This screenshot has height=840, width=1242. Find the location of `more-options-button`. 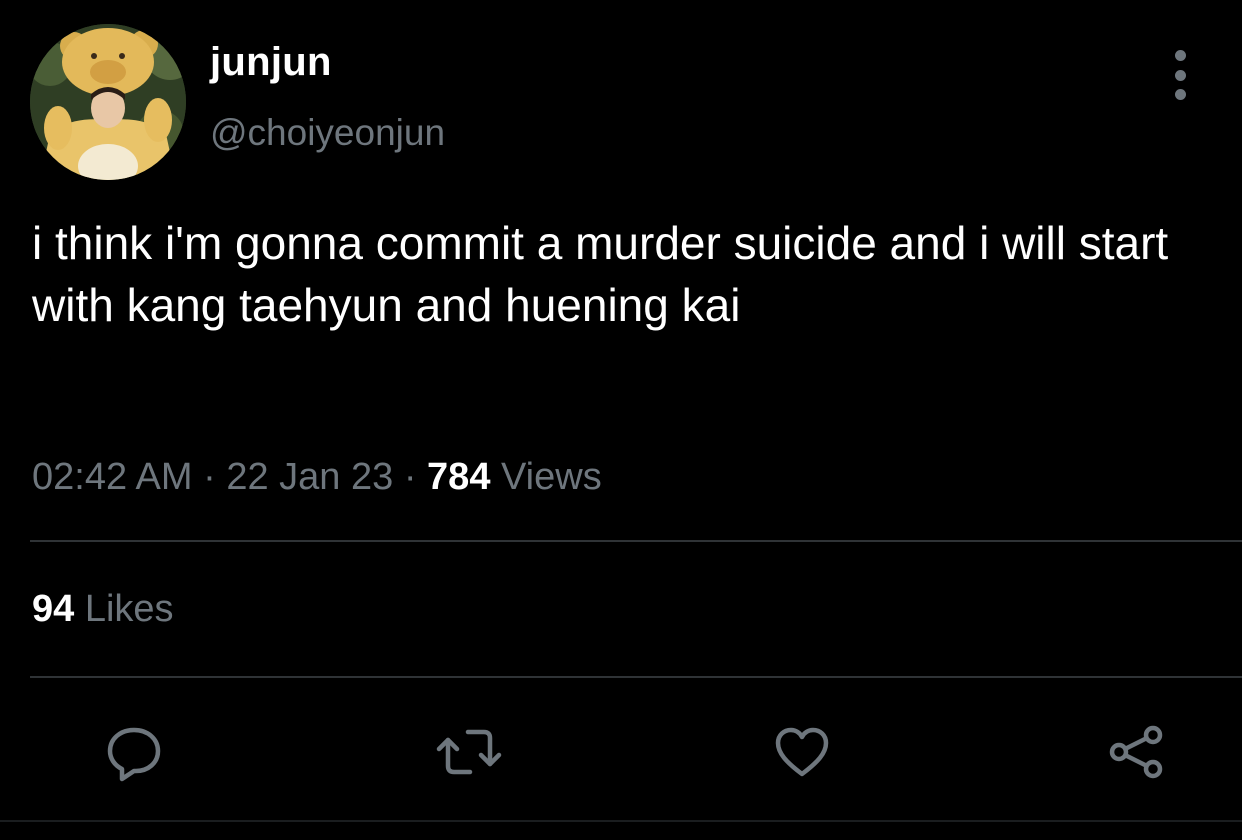

more-options-button is located at coordinates (1180, 75).